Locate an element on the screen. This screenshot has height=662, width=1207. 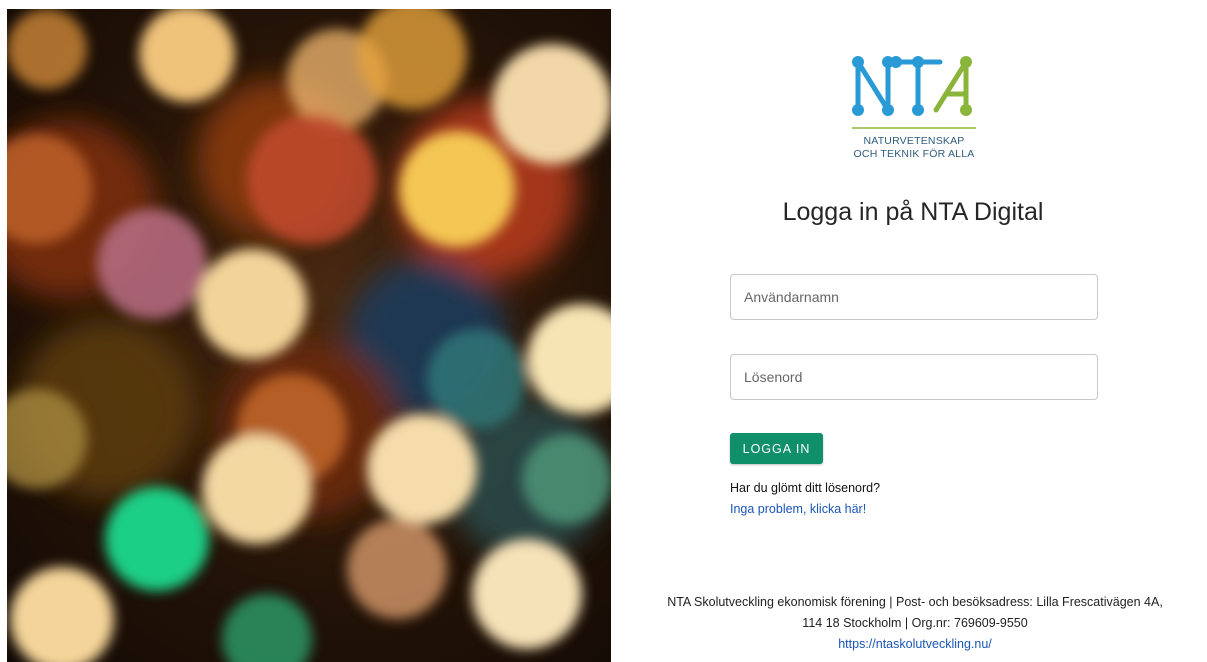
nta-logo: NATURVETENSKAP OCH TEKNIK FÖR ALLA is located at coordinates (914, 108).